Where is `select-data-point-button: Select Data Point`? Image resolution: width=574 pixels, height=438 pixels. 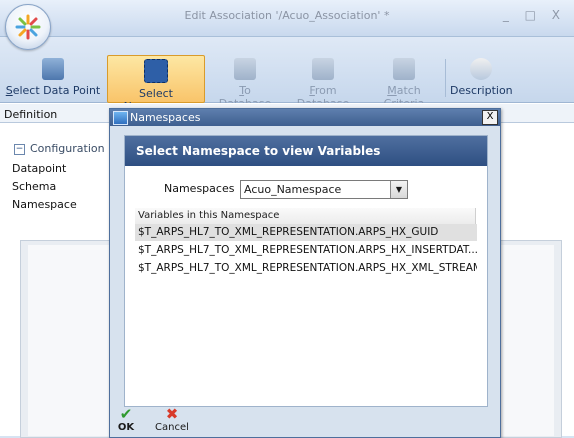
select-data-point-button: Select Data Point is located at coordinates (53, 78).